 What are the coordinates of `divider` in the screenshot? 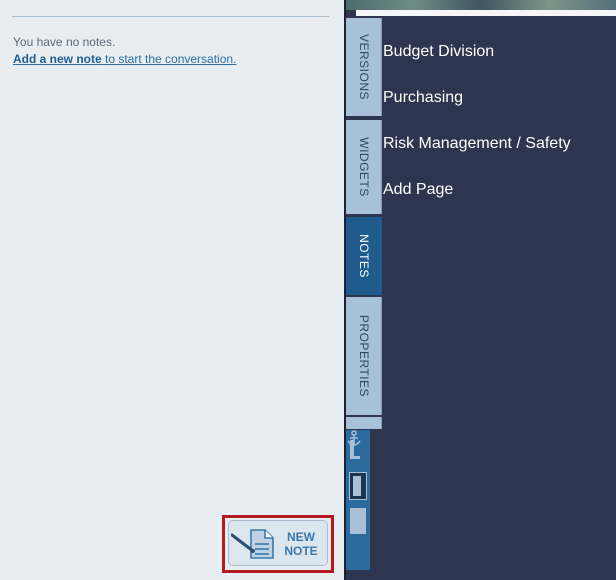 It's located at (170, 16).